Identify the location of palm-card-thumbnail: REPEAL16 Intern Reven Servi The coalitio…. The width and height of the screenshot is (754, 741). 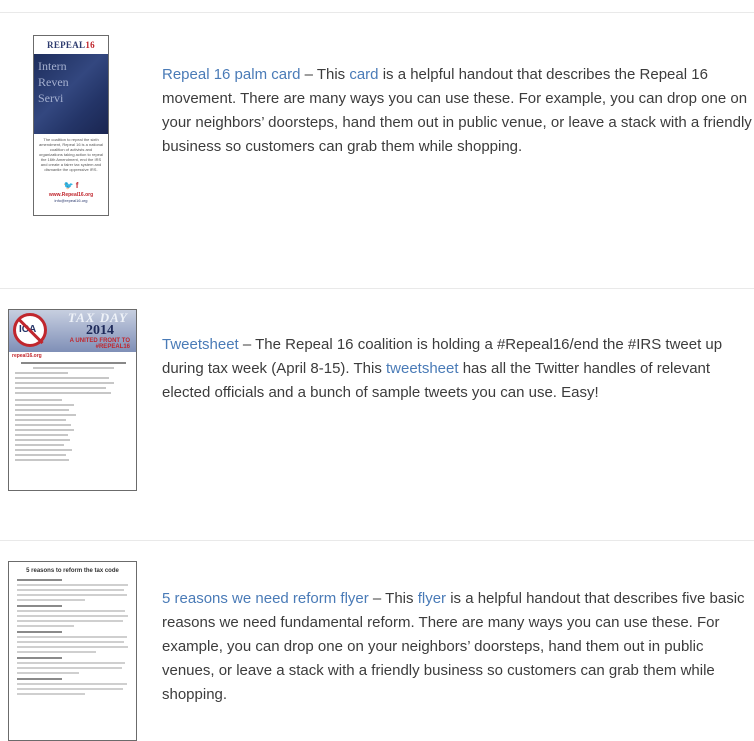
(71, 125).